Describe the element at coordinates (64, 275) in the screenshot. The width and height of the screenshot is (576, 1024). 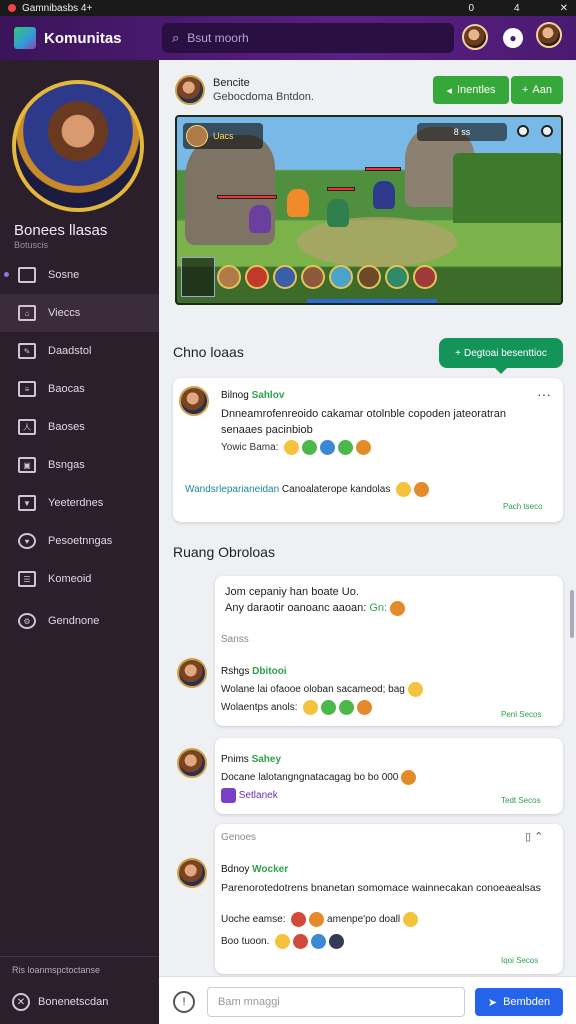
I see `sidebar-item-label: Sosne` at that location.